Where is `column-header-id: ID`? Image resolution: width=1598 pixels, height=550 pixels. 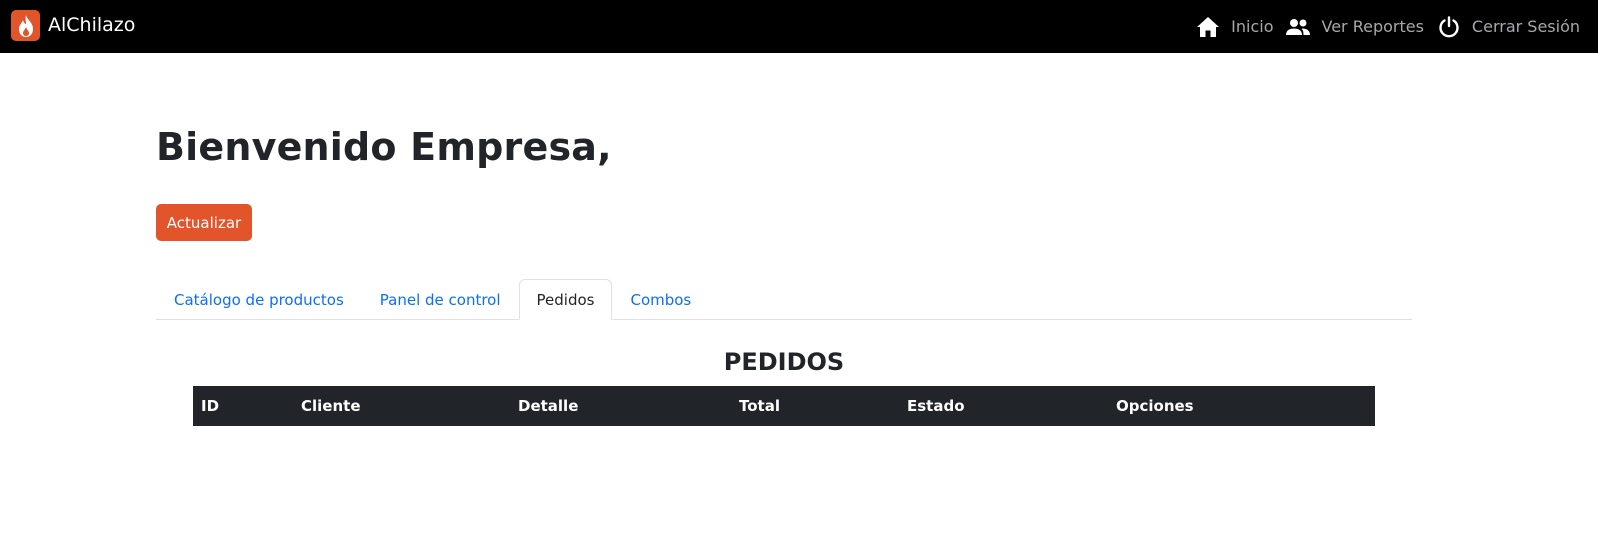
column-header-id: ID is located at coordinates (210, 406).